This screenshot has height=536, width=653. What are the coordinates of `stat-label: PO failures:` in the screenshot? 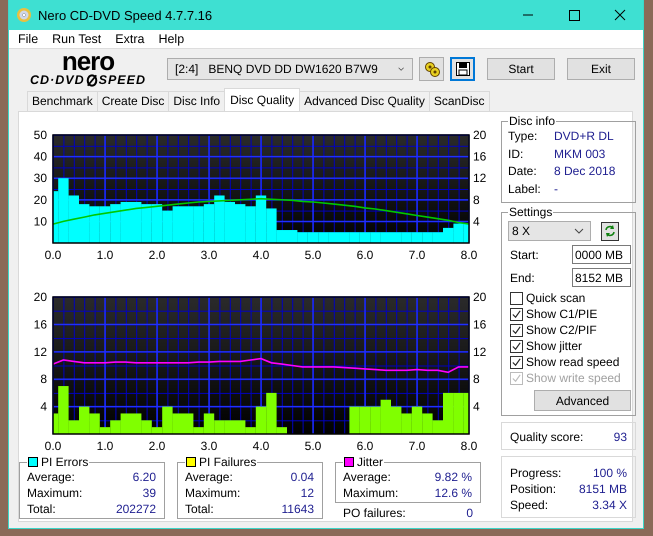 It's located at (374, 513).